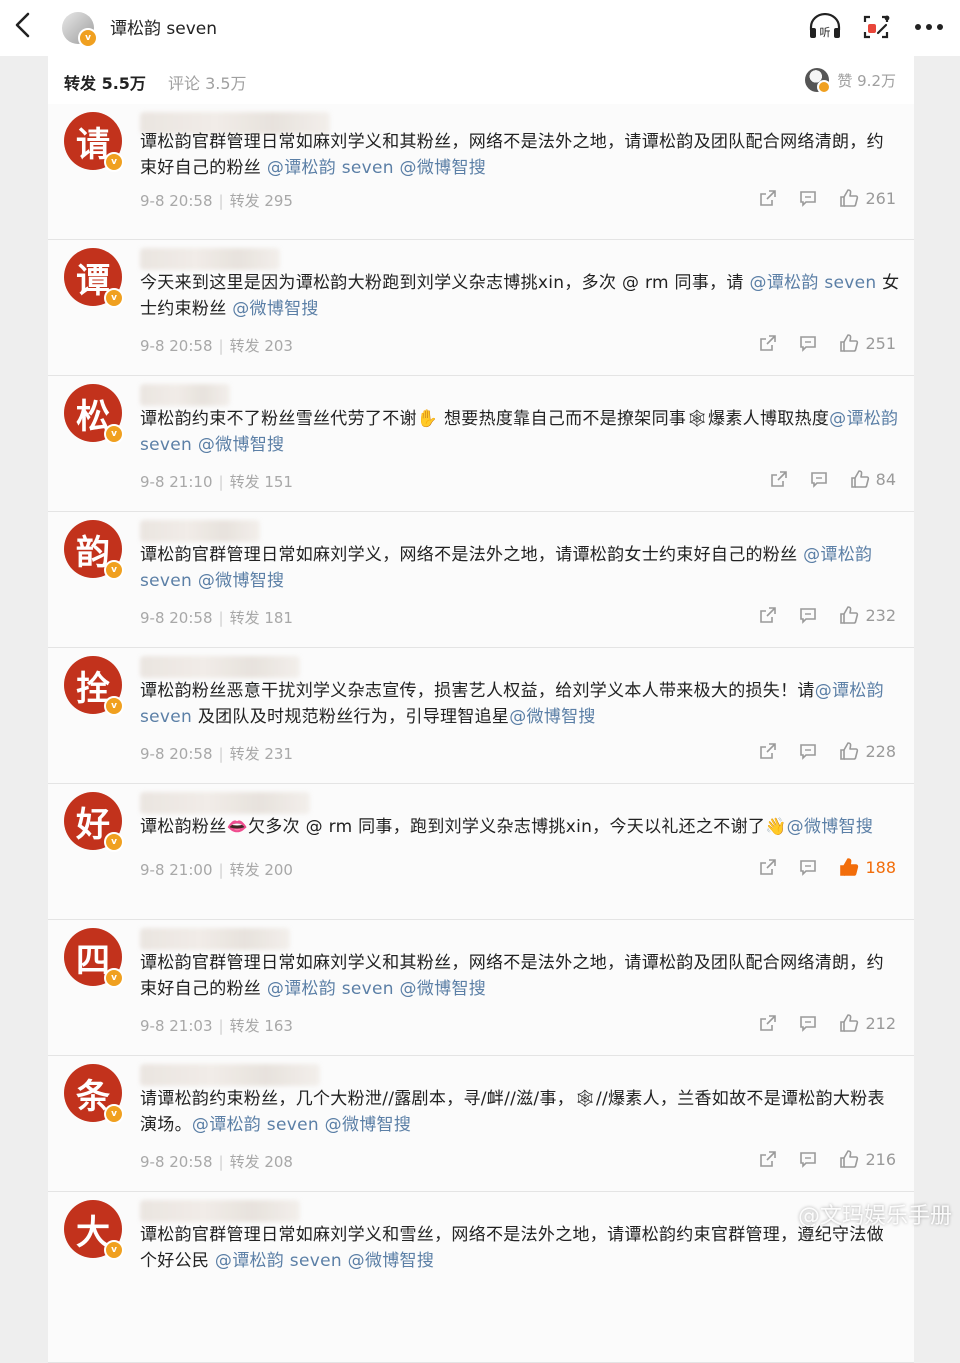 The width and height of the screenshot is (960, 1363). What do you see at coordinates (176, 1026) in the screenshot?
I see `timestamp: 9-8 21:03` at bounding box center [176, 1026].